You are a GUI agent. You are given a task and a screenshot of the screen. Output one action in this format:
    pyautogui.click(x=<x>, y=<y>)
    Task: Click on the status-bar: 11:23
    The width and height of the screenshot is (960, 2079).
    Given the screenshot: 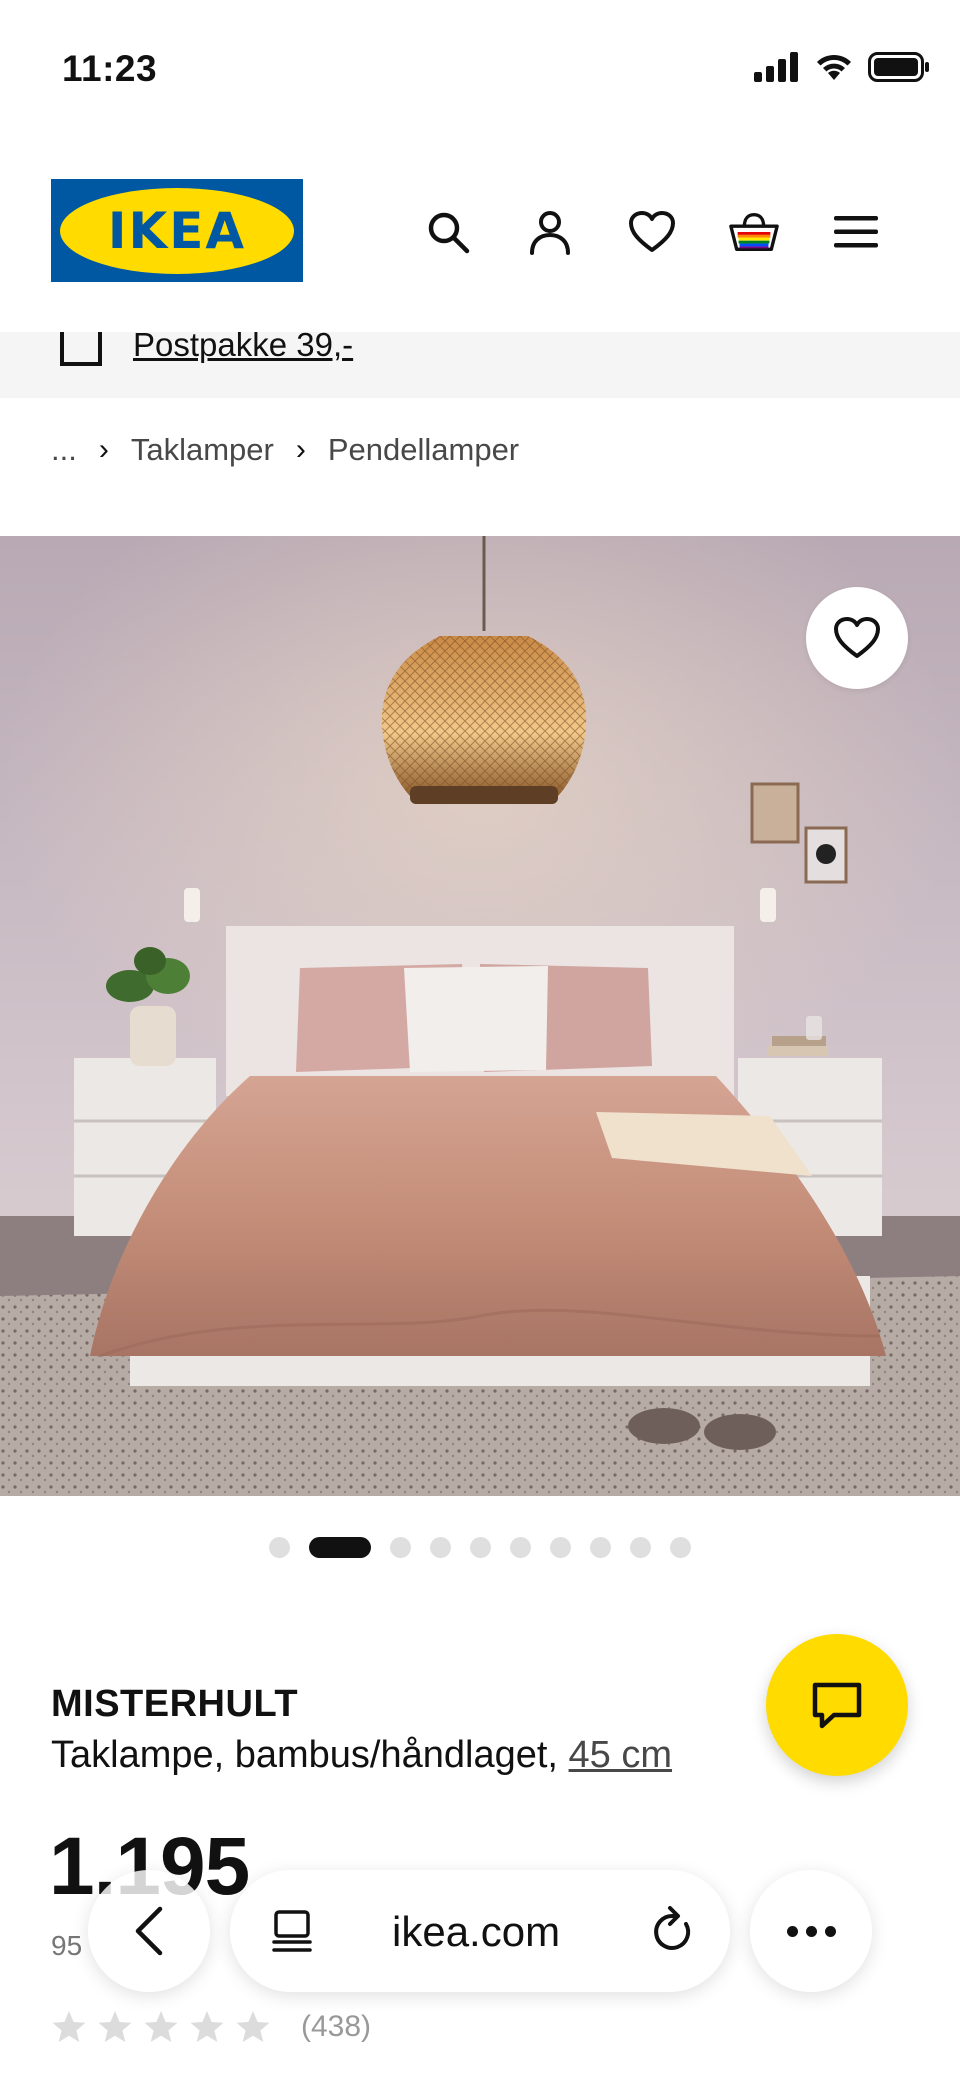 What is the action you would take?
    pyautogui.click(x=480, y=70)
    